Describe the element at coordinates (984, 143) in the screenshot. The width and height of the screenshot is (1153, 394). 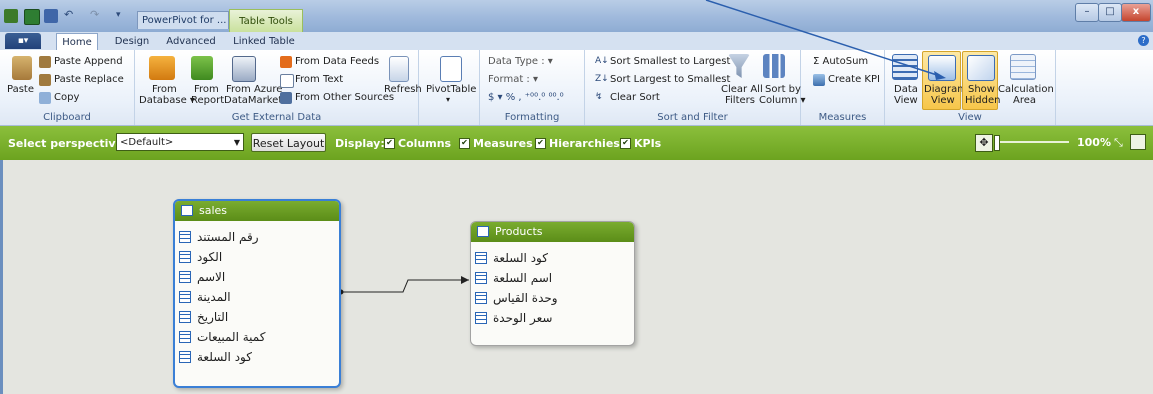
I see `fit-to-screen-icon: ✥` at that location.